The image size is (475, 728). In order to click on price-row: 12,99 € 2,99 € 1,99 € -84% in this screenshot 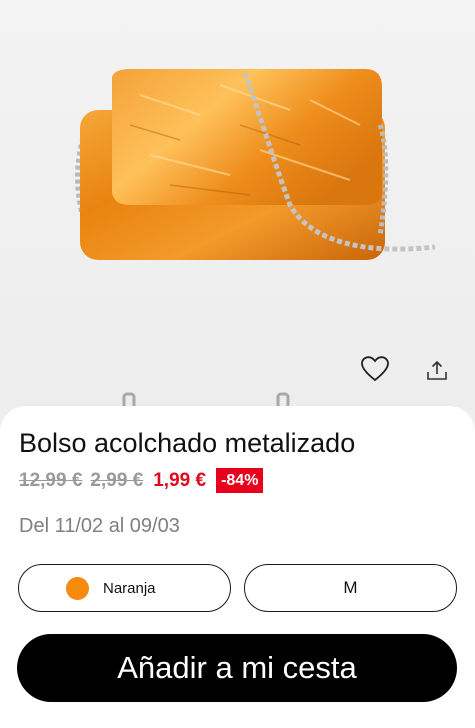, I will do `click(141, 480)`.